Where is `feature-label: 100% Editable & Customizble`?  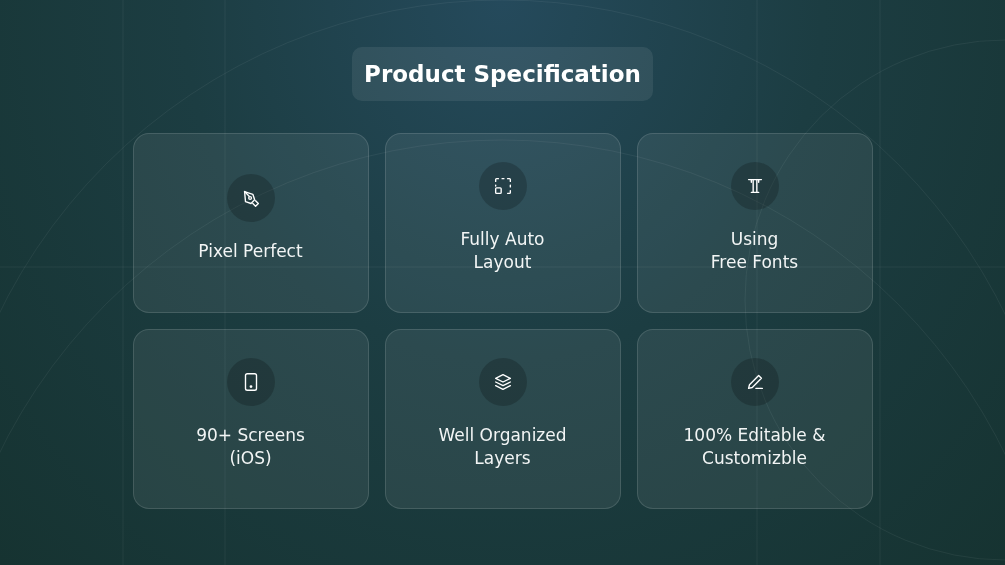 feature-label: 100% Editable & Customizble is located at coordinates (754, 447).